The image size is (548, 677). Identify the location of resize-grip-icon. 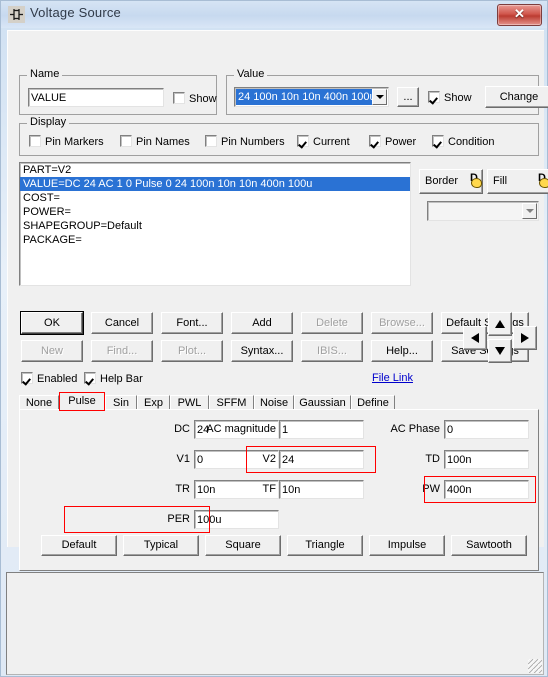
(535, 666).